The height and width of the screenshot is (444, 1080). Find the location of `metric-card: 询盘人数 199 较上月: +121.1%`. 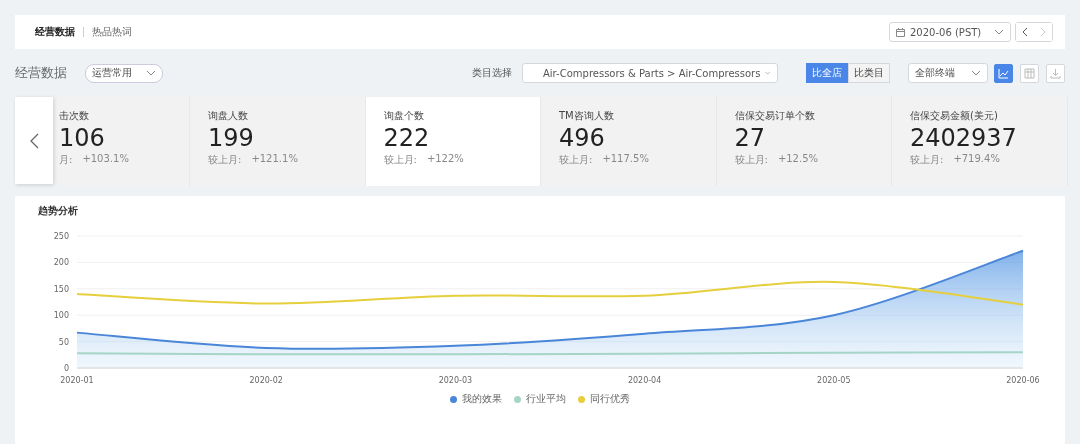

metric-card: 询盘人数 199 较上月: +121.1% is located at coordinates (278, 141).